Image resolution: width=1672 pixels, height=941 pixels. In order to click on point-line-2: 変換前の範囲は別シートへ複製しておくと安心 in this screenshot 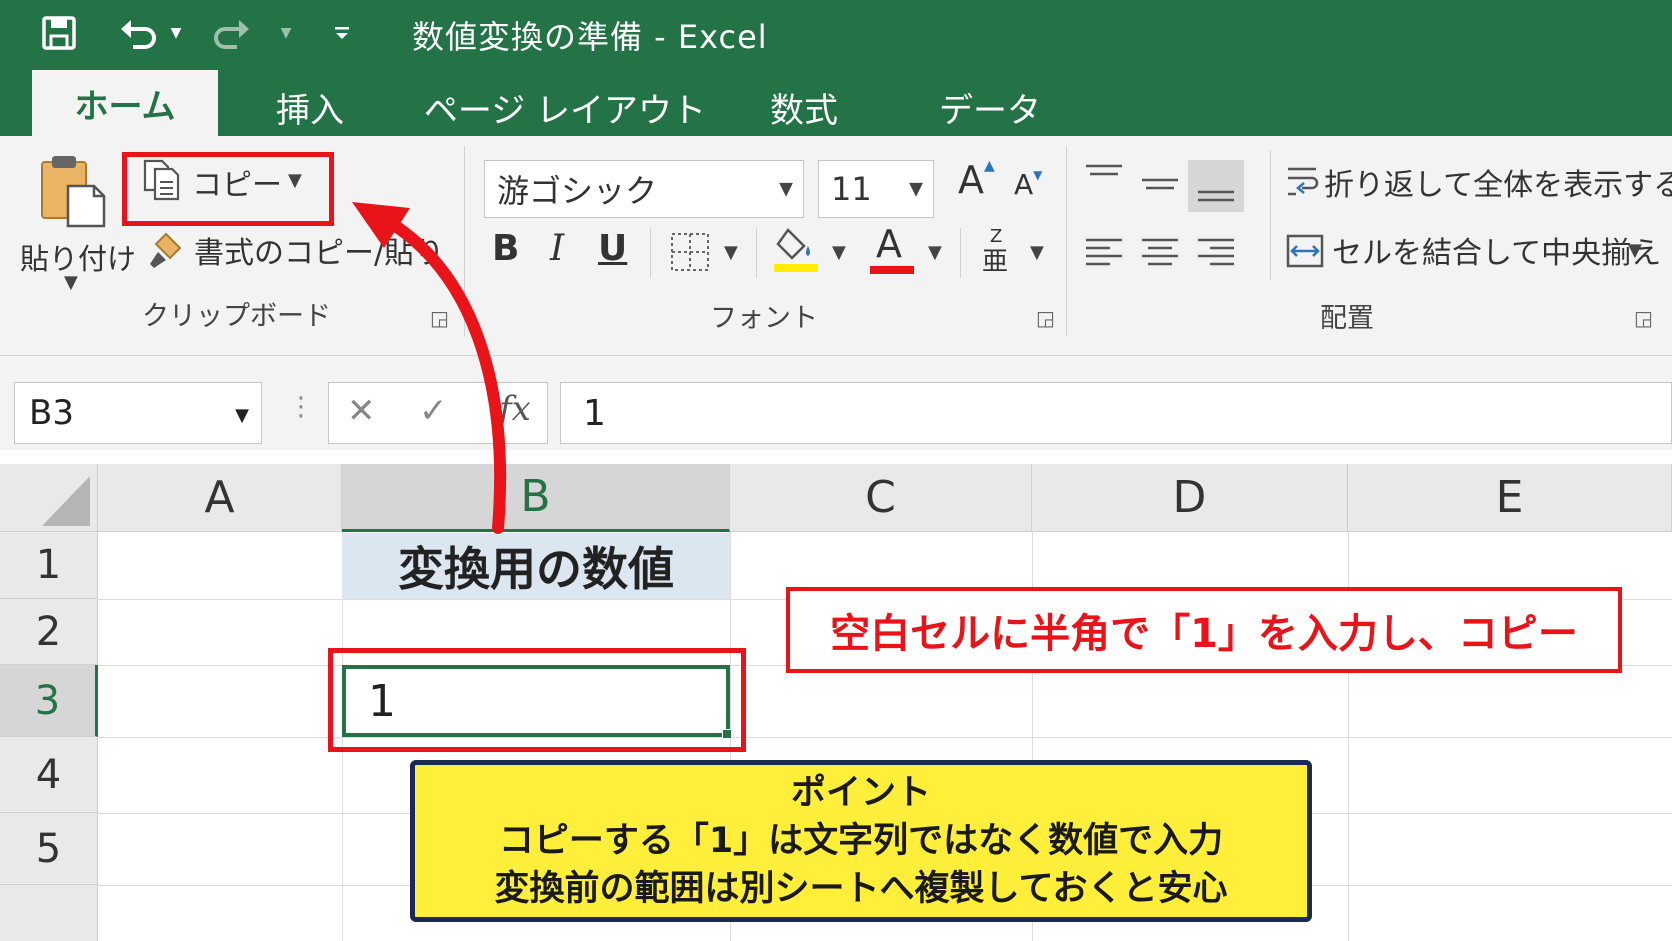, I will do `click(861, 889)`.